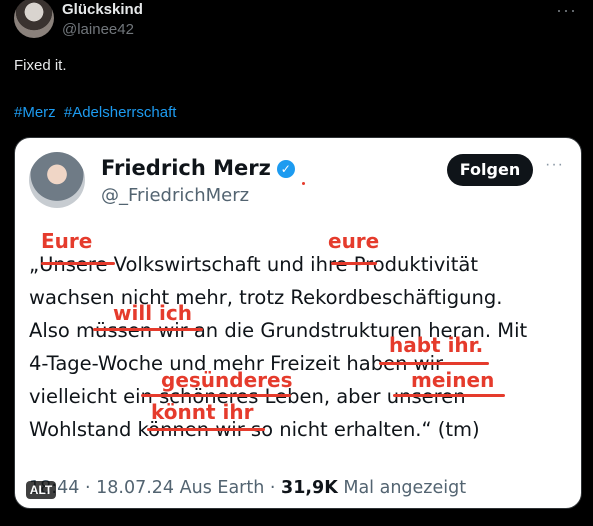 The height and width of the screenshot is (526, 593). Describe the element at coordinates (285, 169) in the screenshot. I see `verified-icon: ✓` at that location.